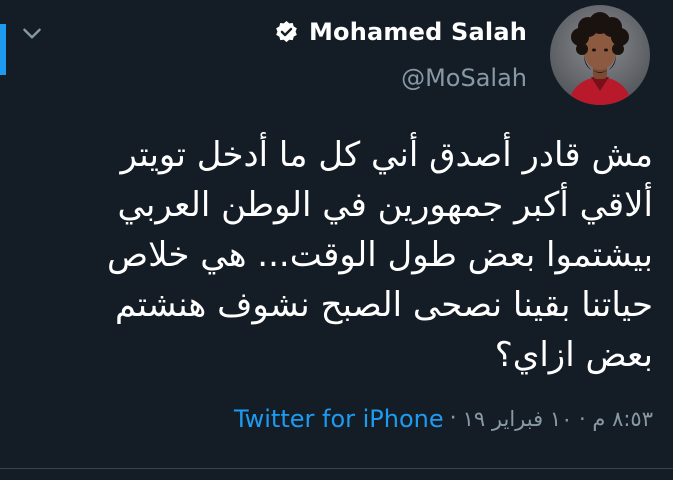 This screenshot has width=673, height=480. Describe the element at coordinates (383, 305) in the screenshot. I see `tweet-line: حياتنا بقينا نصحى الصبح نشوف هنشتم` at that location.